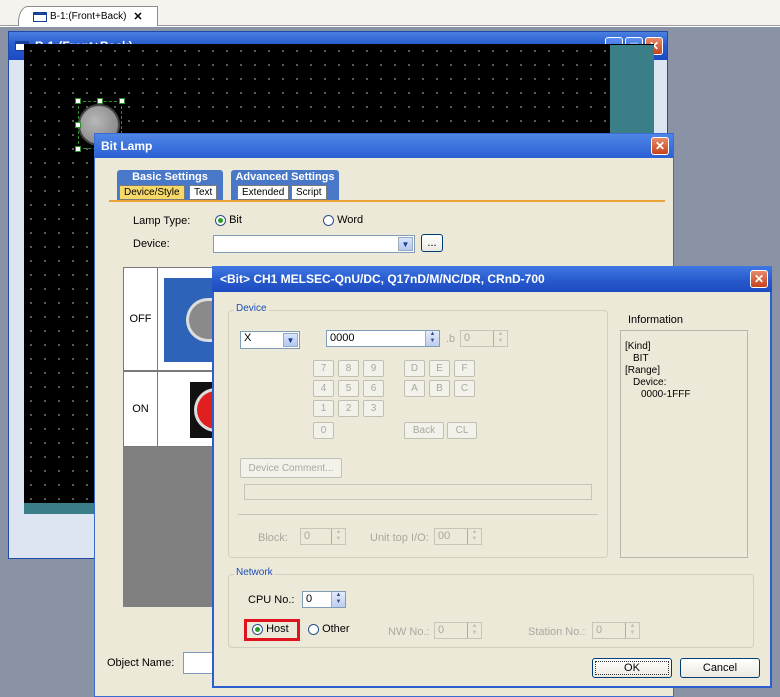  Describe the element at coordinates (373, 388) in the screenshot. I see `key-6: 6` at that location.